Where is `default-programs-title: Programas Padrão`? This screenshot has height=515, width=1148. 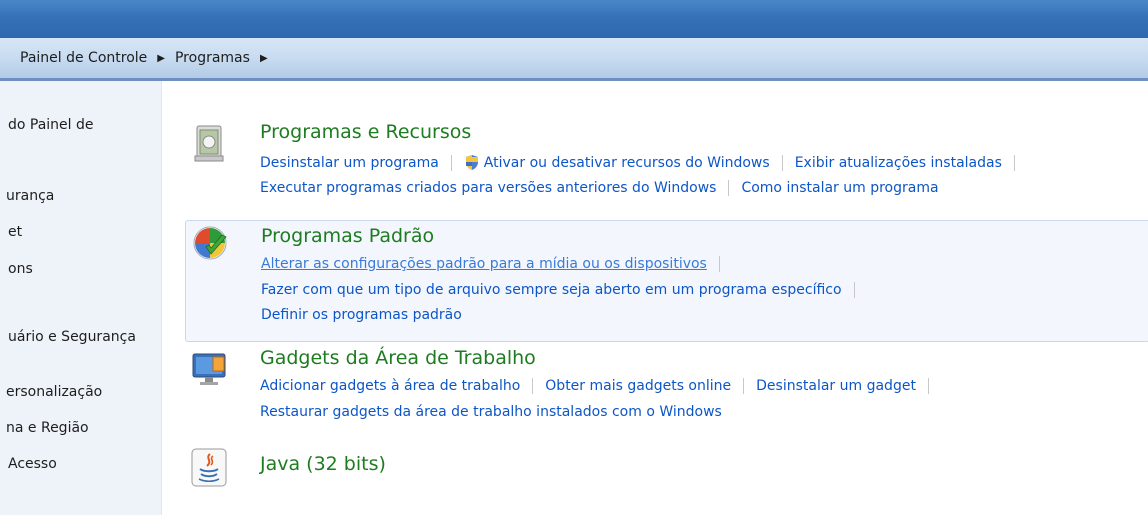
default-programs-title: Programas Padrão is located at coordinates (347, 236).